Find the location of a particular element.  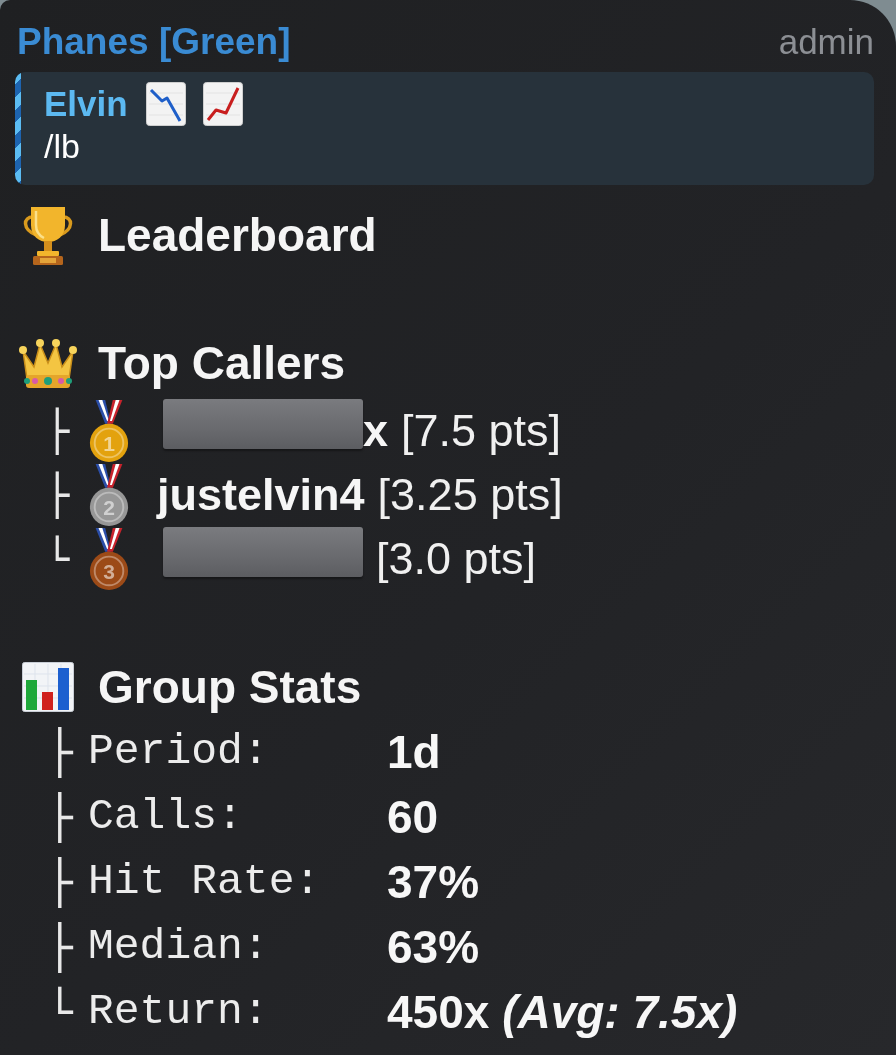

sender-role: admin is located at coordinates (826, 42).